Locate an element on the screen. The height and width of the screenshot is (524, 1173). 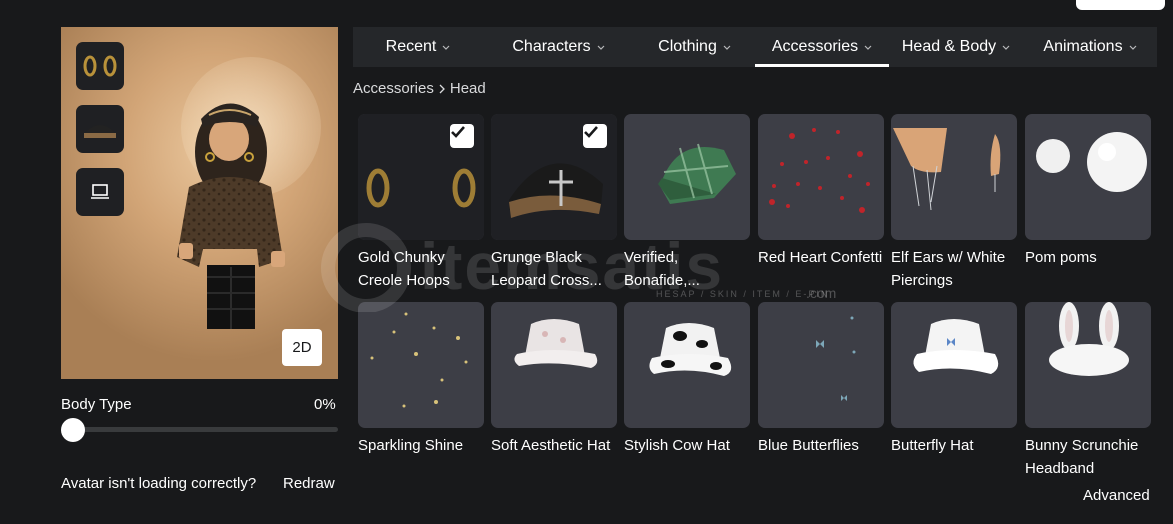
cow-hat-icon is located at coordinates (690, 349).